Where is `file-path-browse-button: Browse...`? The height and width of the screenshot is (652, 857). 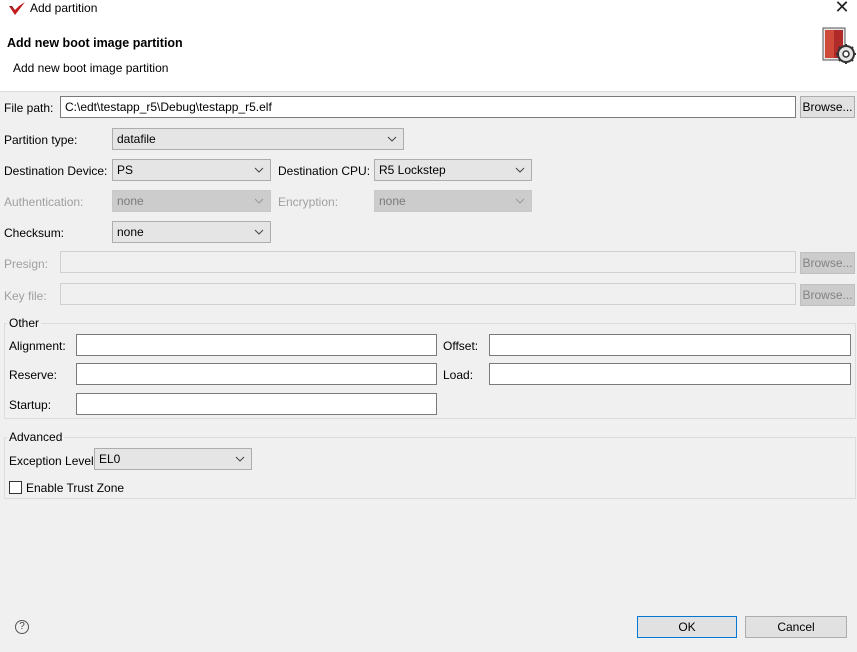
file-path-browse-button: Browse... is located at coordinates (827, 107).